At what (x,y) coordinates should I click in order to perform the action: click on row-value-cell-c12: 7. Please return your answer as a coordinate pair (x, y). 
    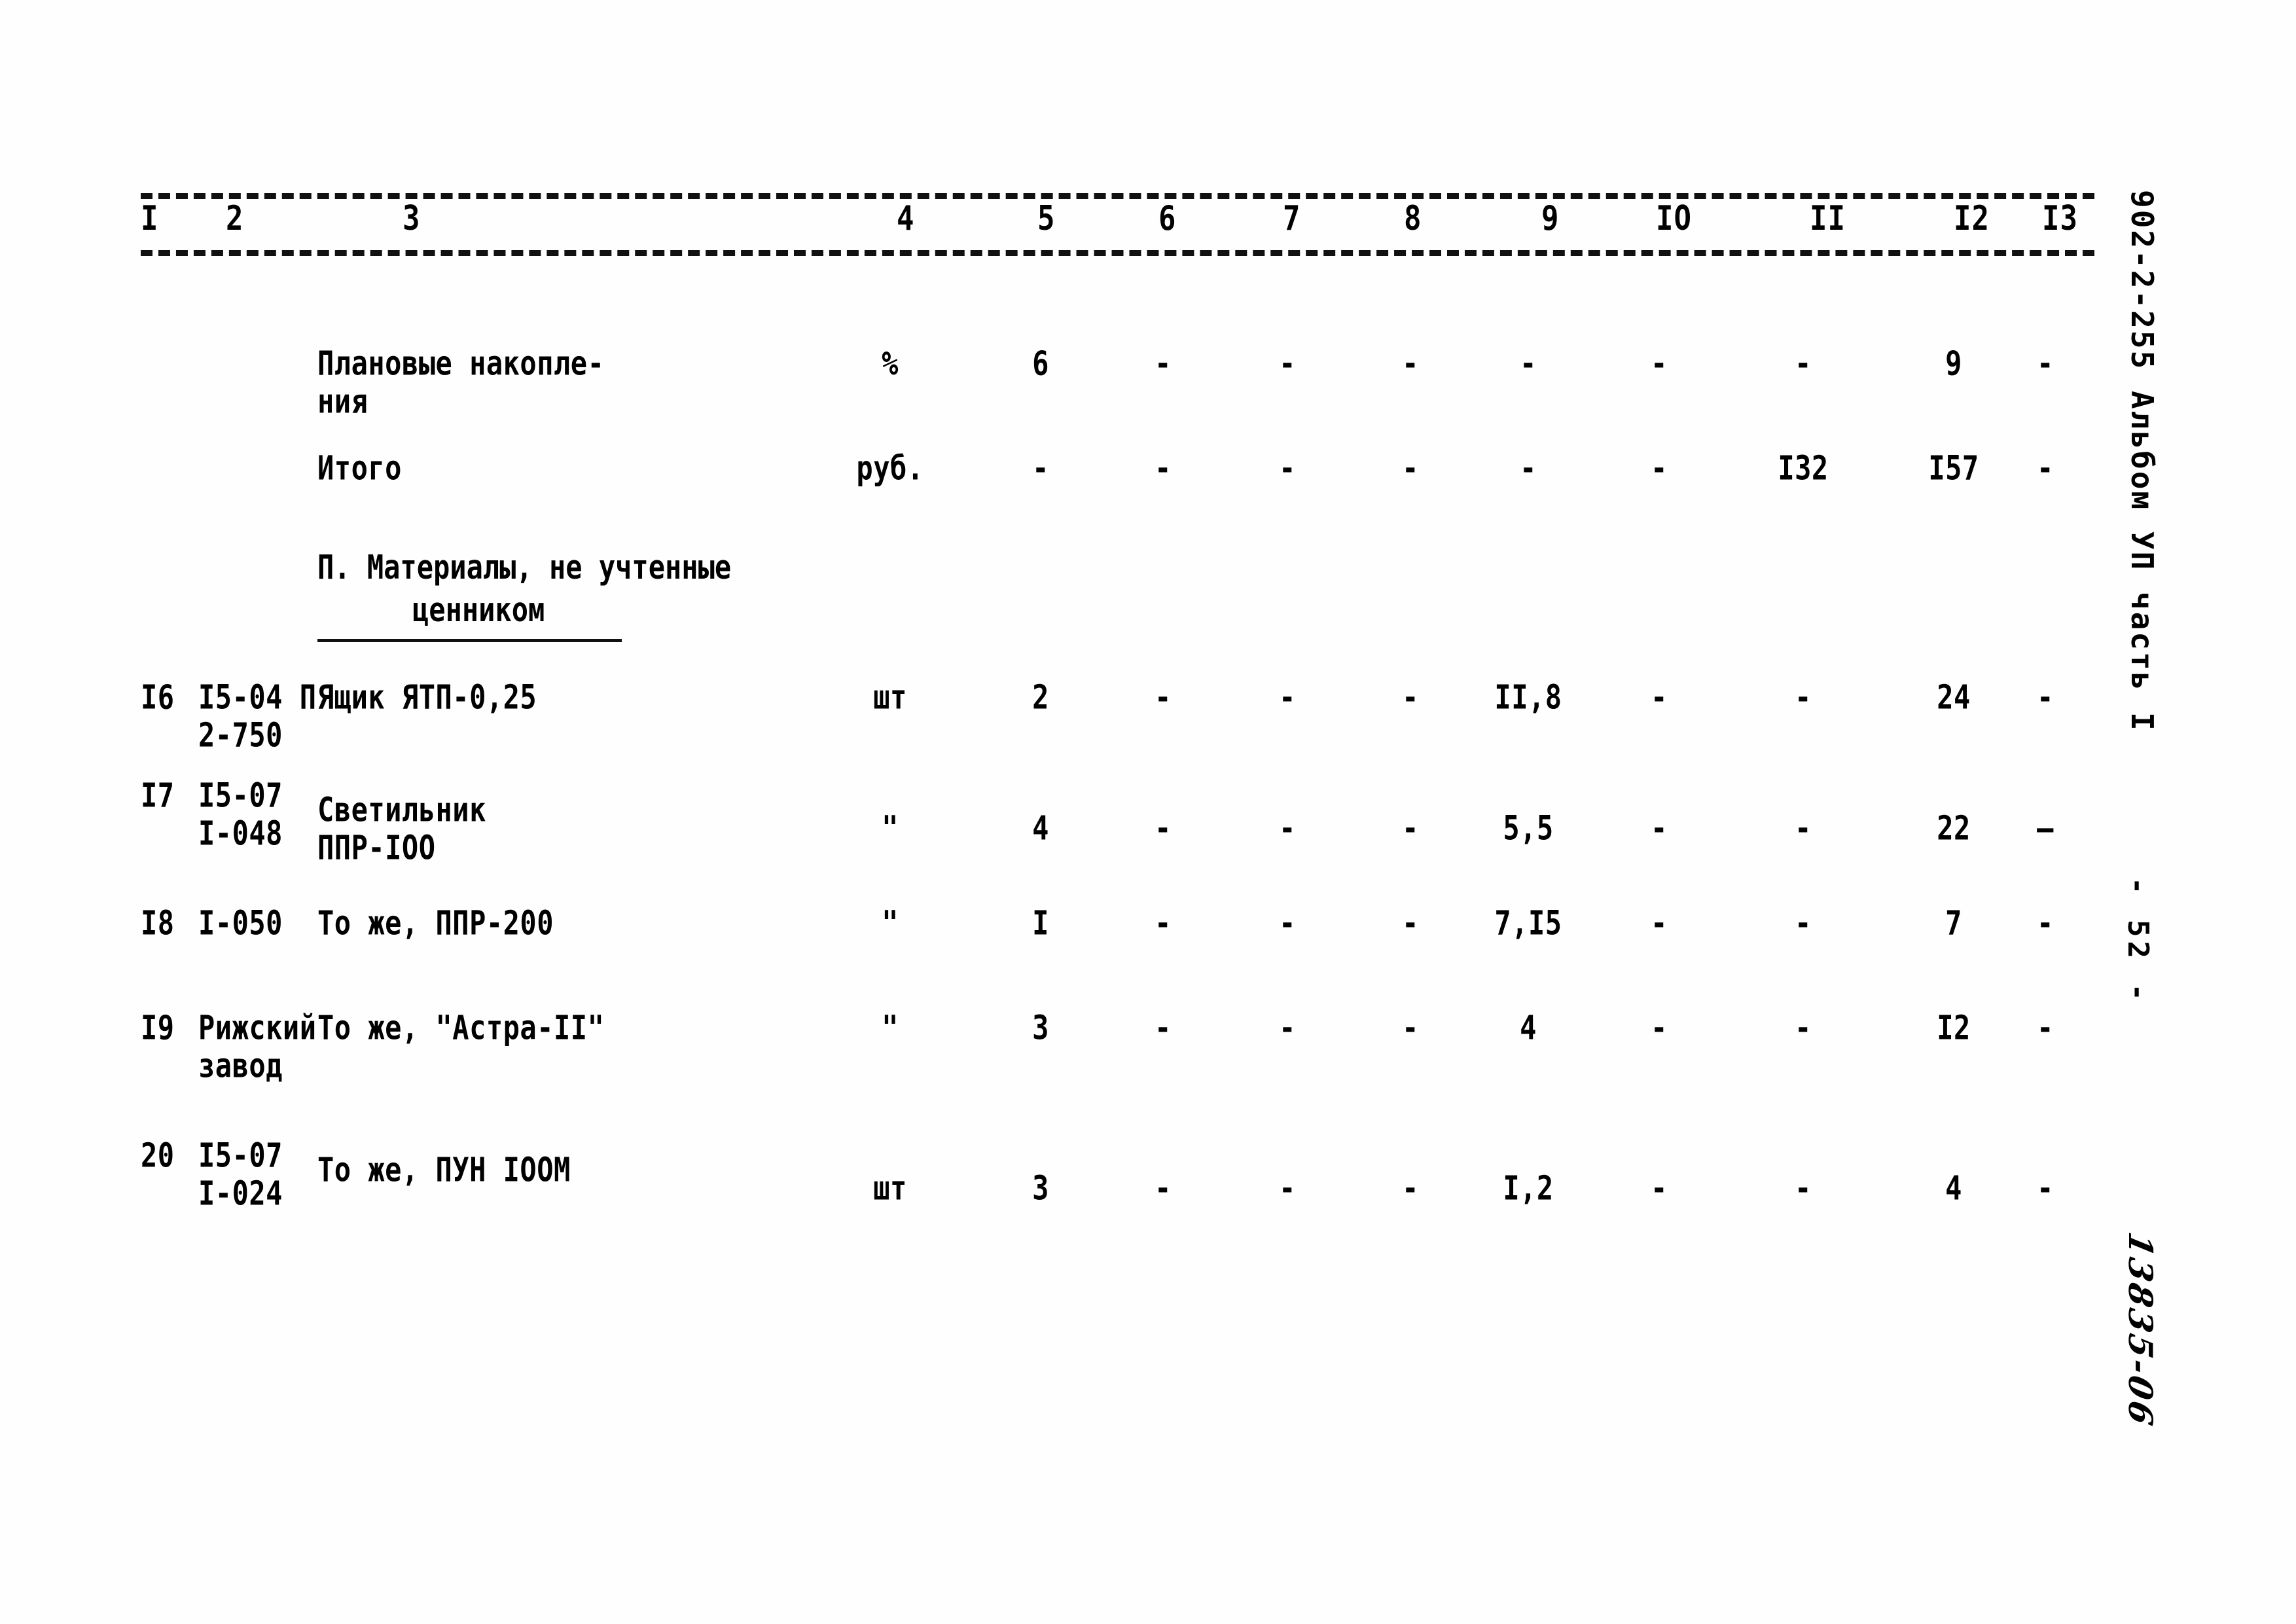
    Looking at the image, I should click on (1953, 923).